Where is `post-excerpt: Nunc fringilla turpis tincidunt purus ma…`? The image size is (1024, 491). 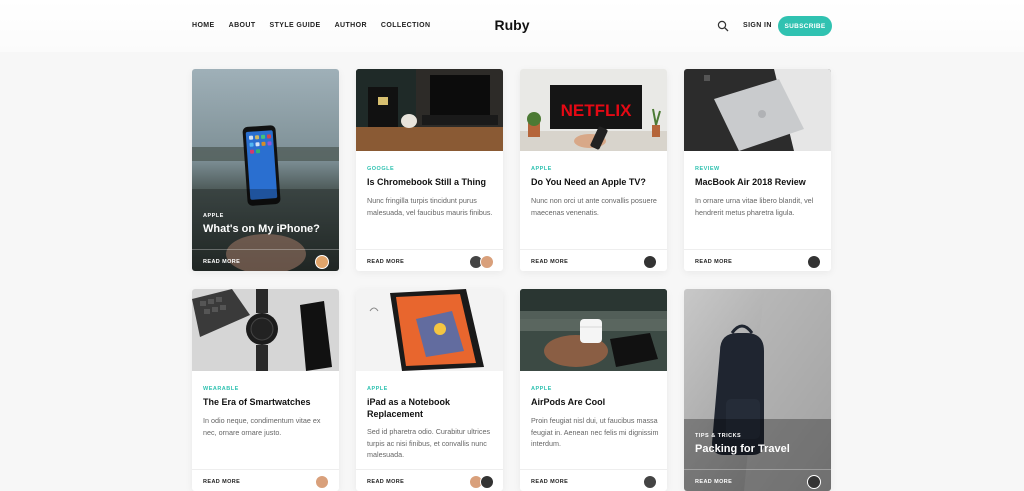
post-excerpt: Nunc fringilla turpis tincidunt purus ma… is located at coordinates (430, 206).